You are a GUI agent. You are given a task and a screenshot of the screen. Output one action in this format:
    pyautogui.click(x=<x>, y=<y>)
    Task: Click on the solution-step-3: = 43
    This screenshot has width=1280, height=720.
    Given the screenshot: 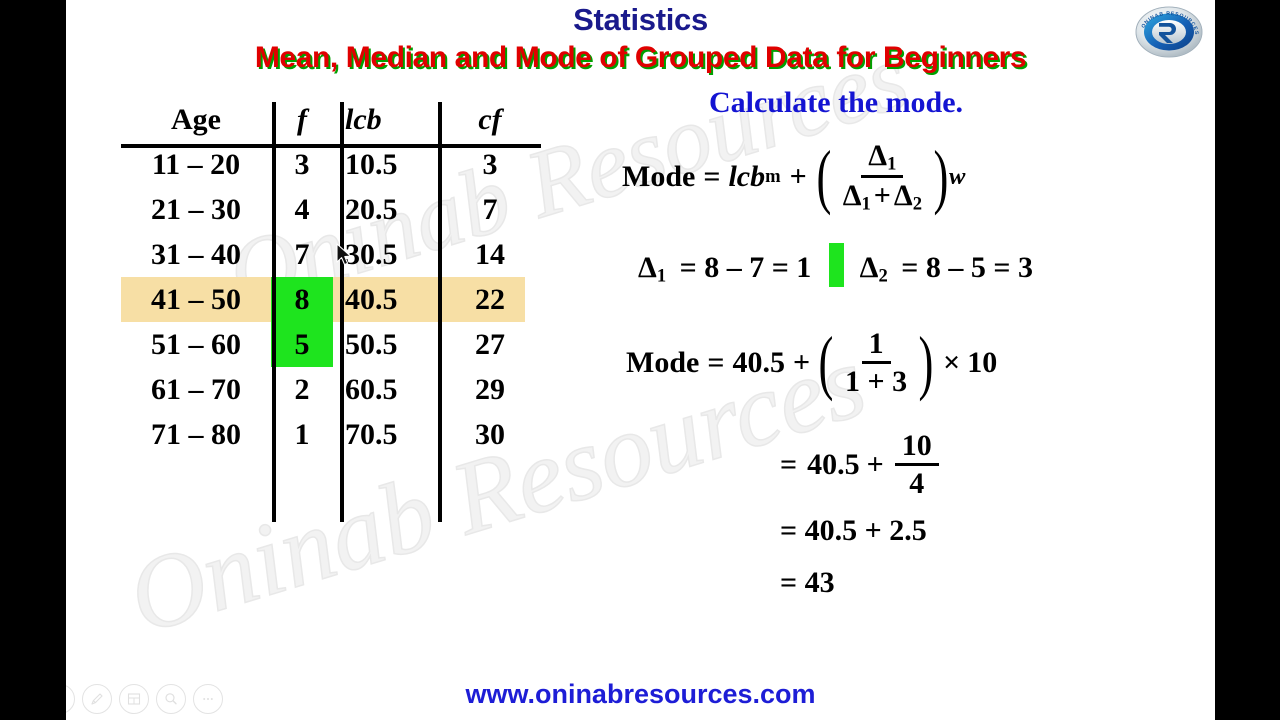 What is the action you would take?
    pyautogui.click(x=807, y=582)
    